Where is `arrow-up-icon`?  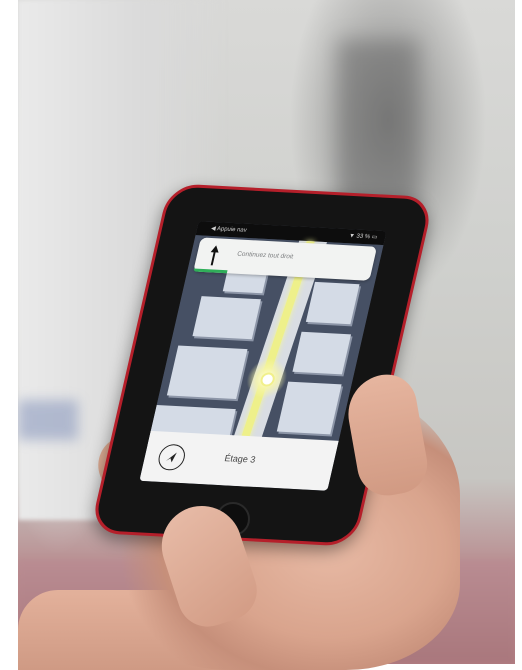 arrow-up-icon is located at coordinates (214, 255).